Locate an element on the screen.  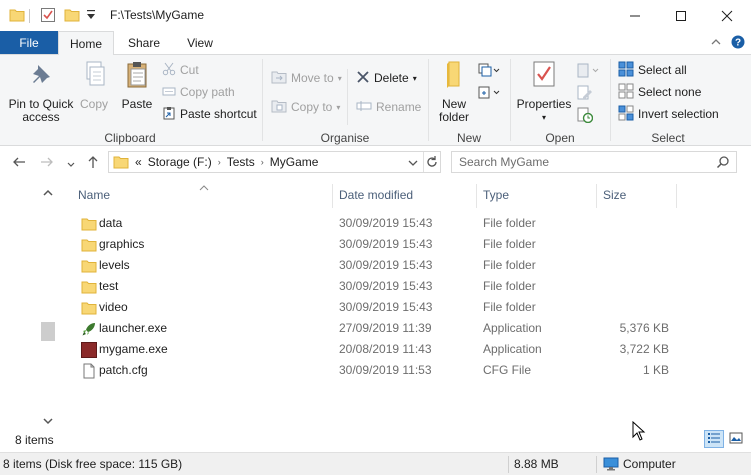
column-header-type: Type is located at coordinates (496, 195).